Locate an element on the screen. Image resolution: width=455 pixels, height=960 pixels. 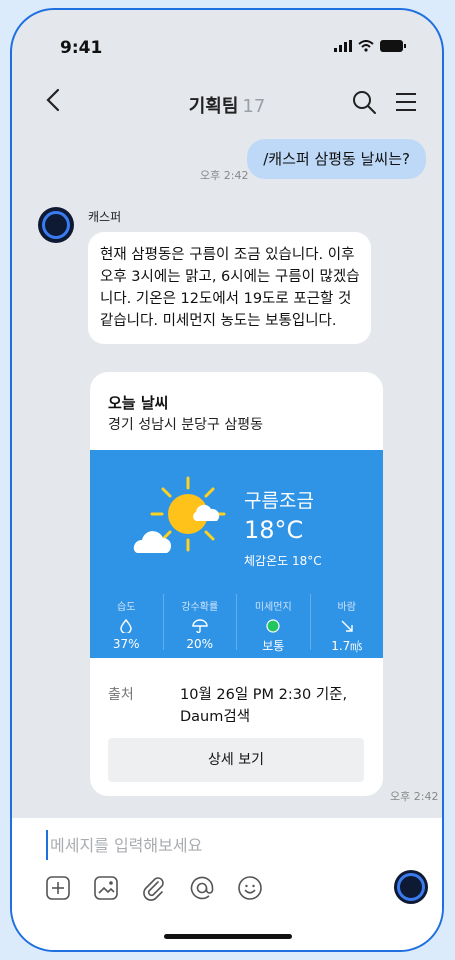
feels-like-temperature: 체감온도 18°C is located at coordinates (283, 561).